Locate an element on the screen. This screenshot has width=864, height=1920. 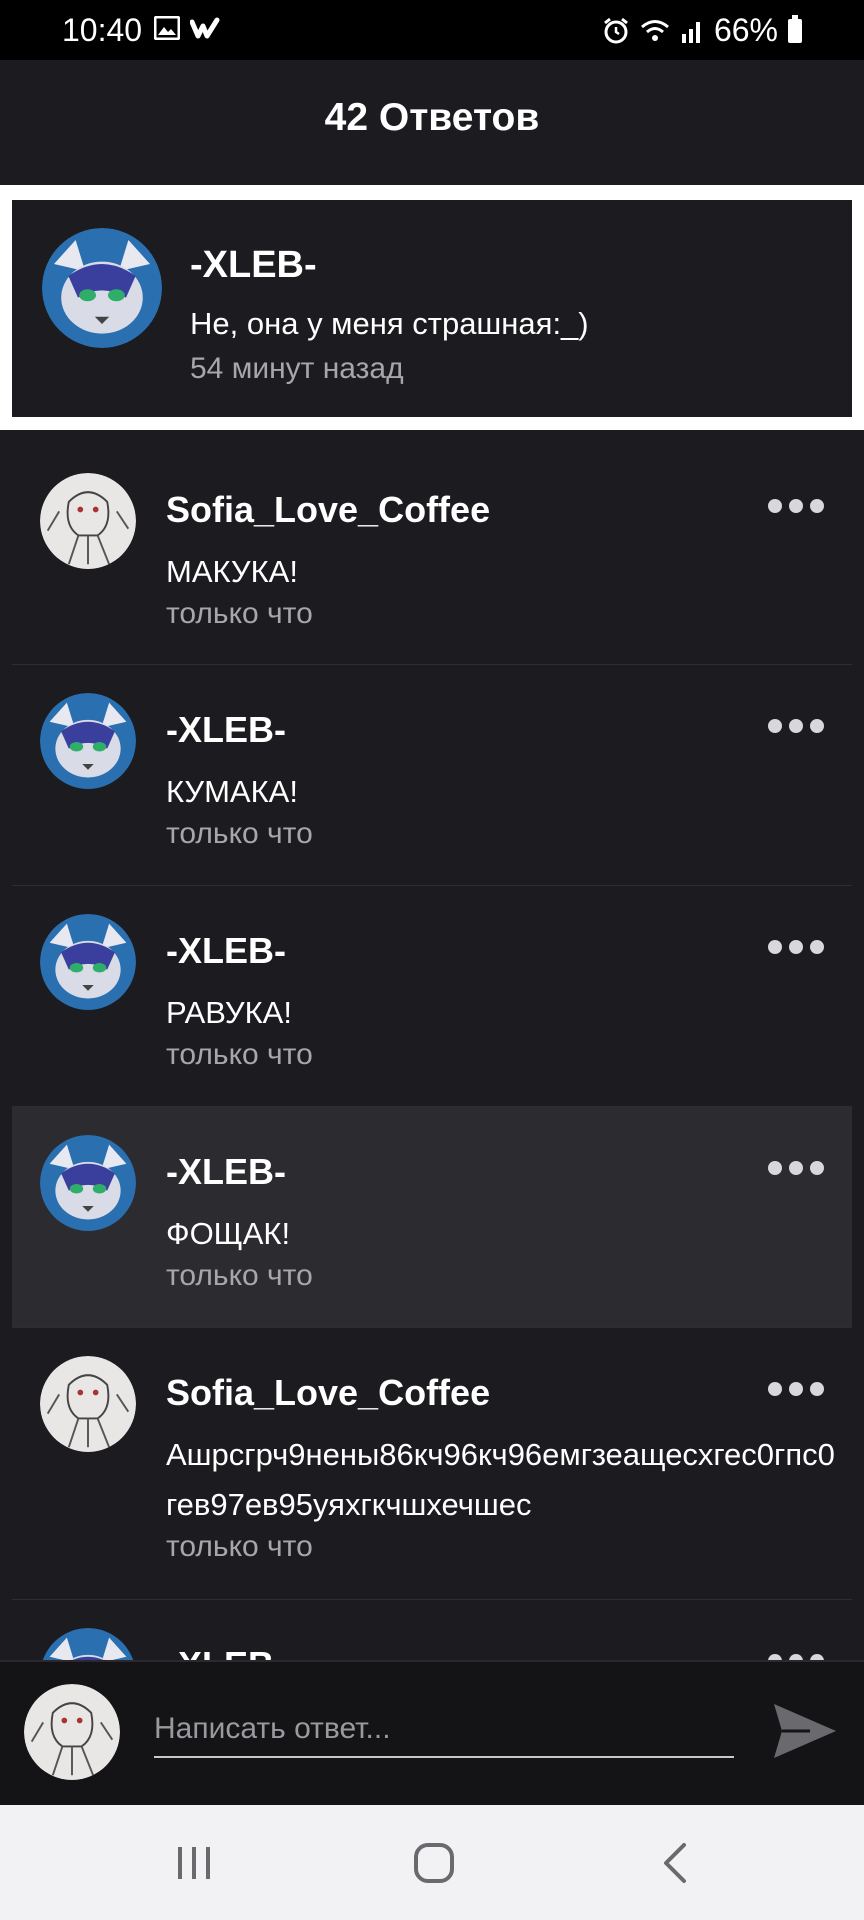
wifi-icon is located at coordinates (654, 30).